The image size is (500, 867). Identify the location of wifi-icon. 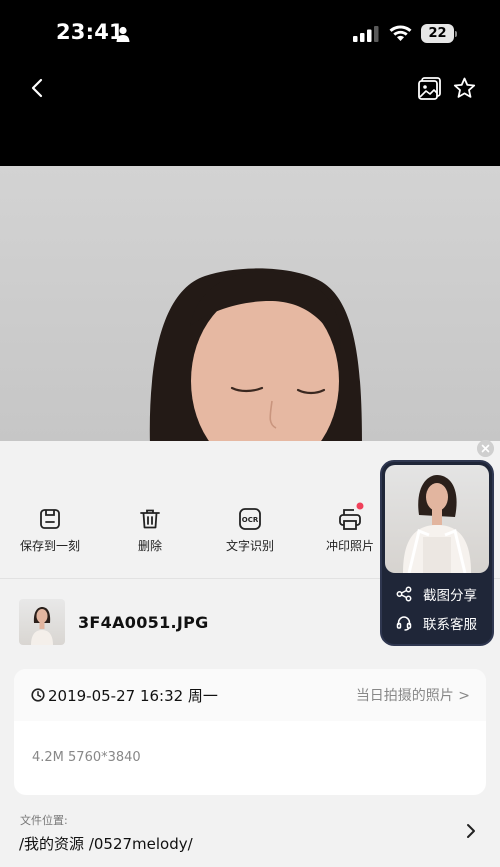
(400, 33).